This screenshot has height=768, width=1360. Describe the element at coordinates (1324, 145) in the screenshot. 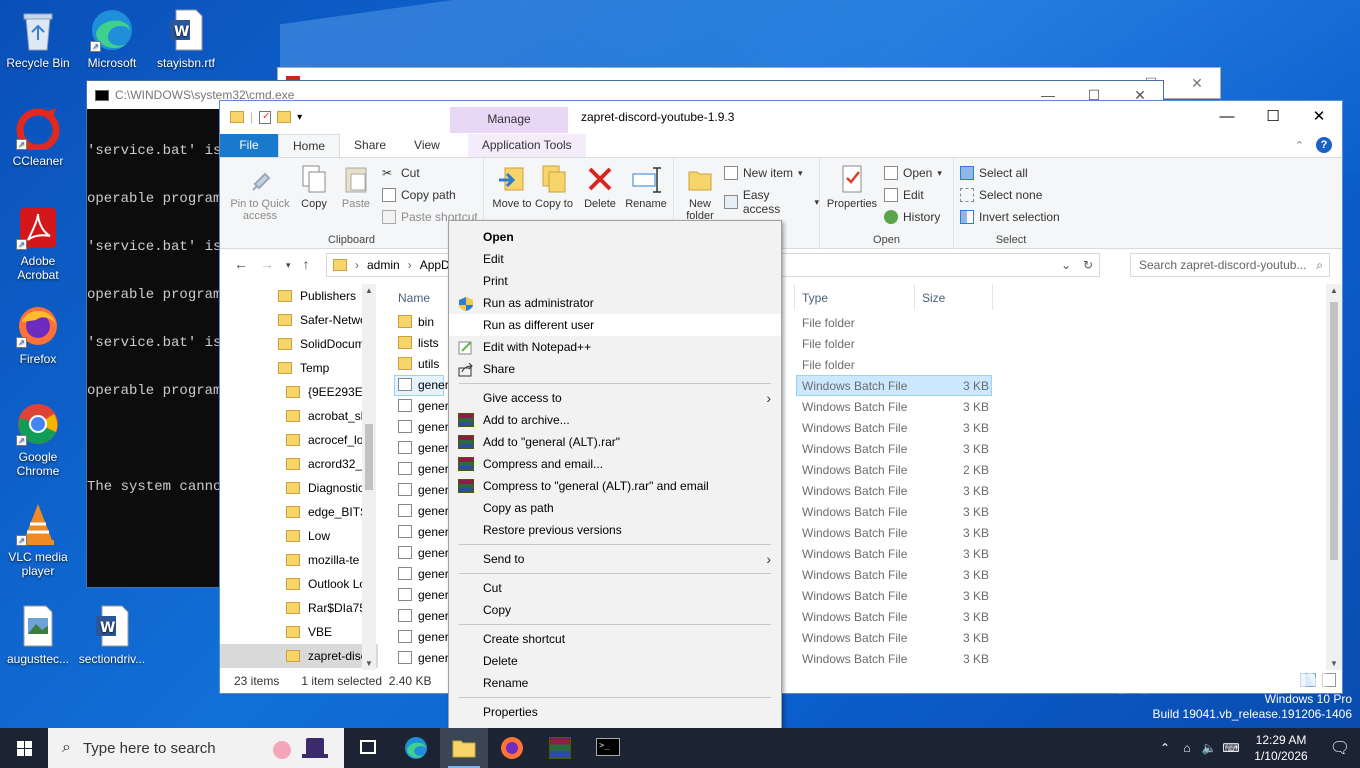

I see `help-icon: ?` at that location.